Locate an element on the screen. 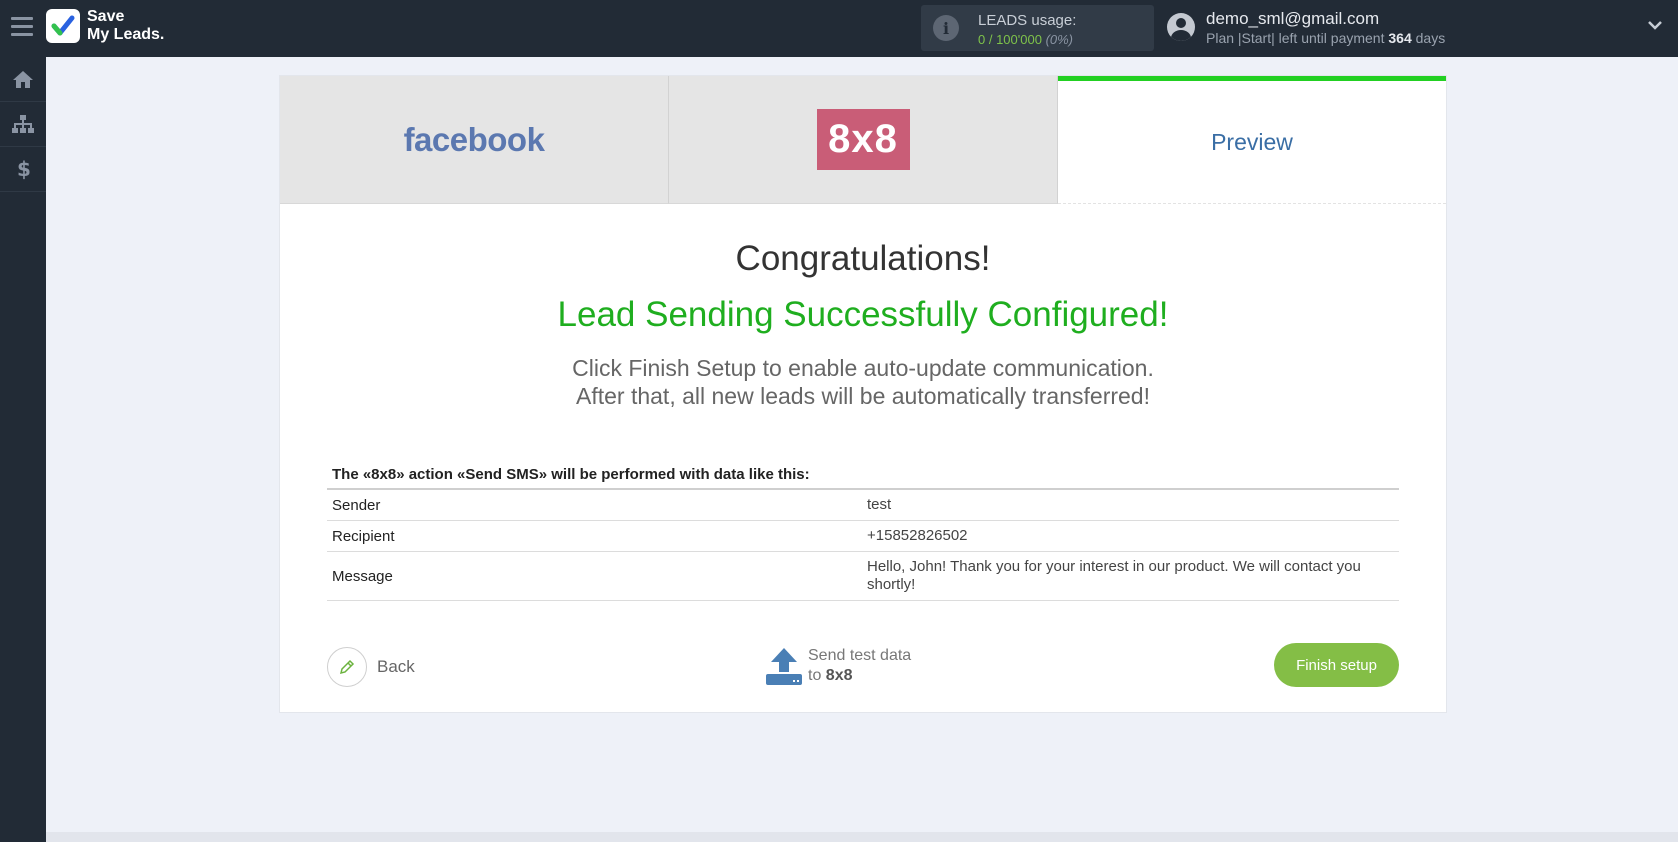 The image size is (1678, 842). table-row: Sender test is located at coordinates (863, 504).